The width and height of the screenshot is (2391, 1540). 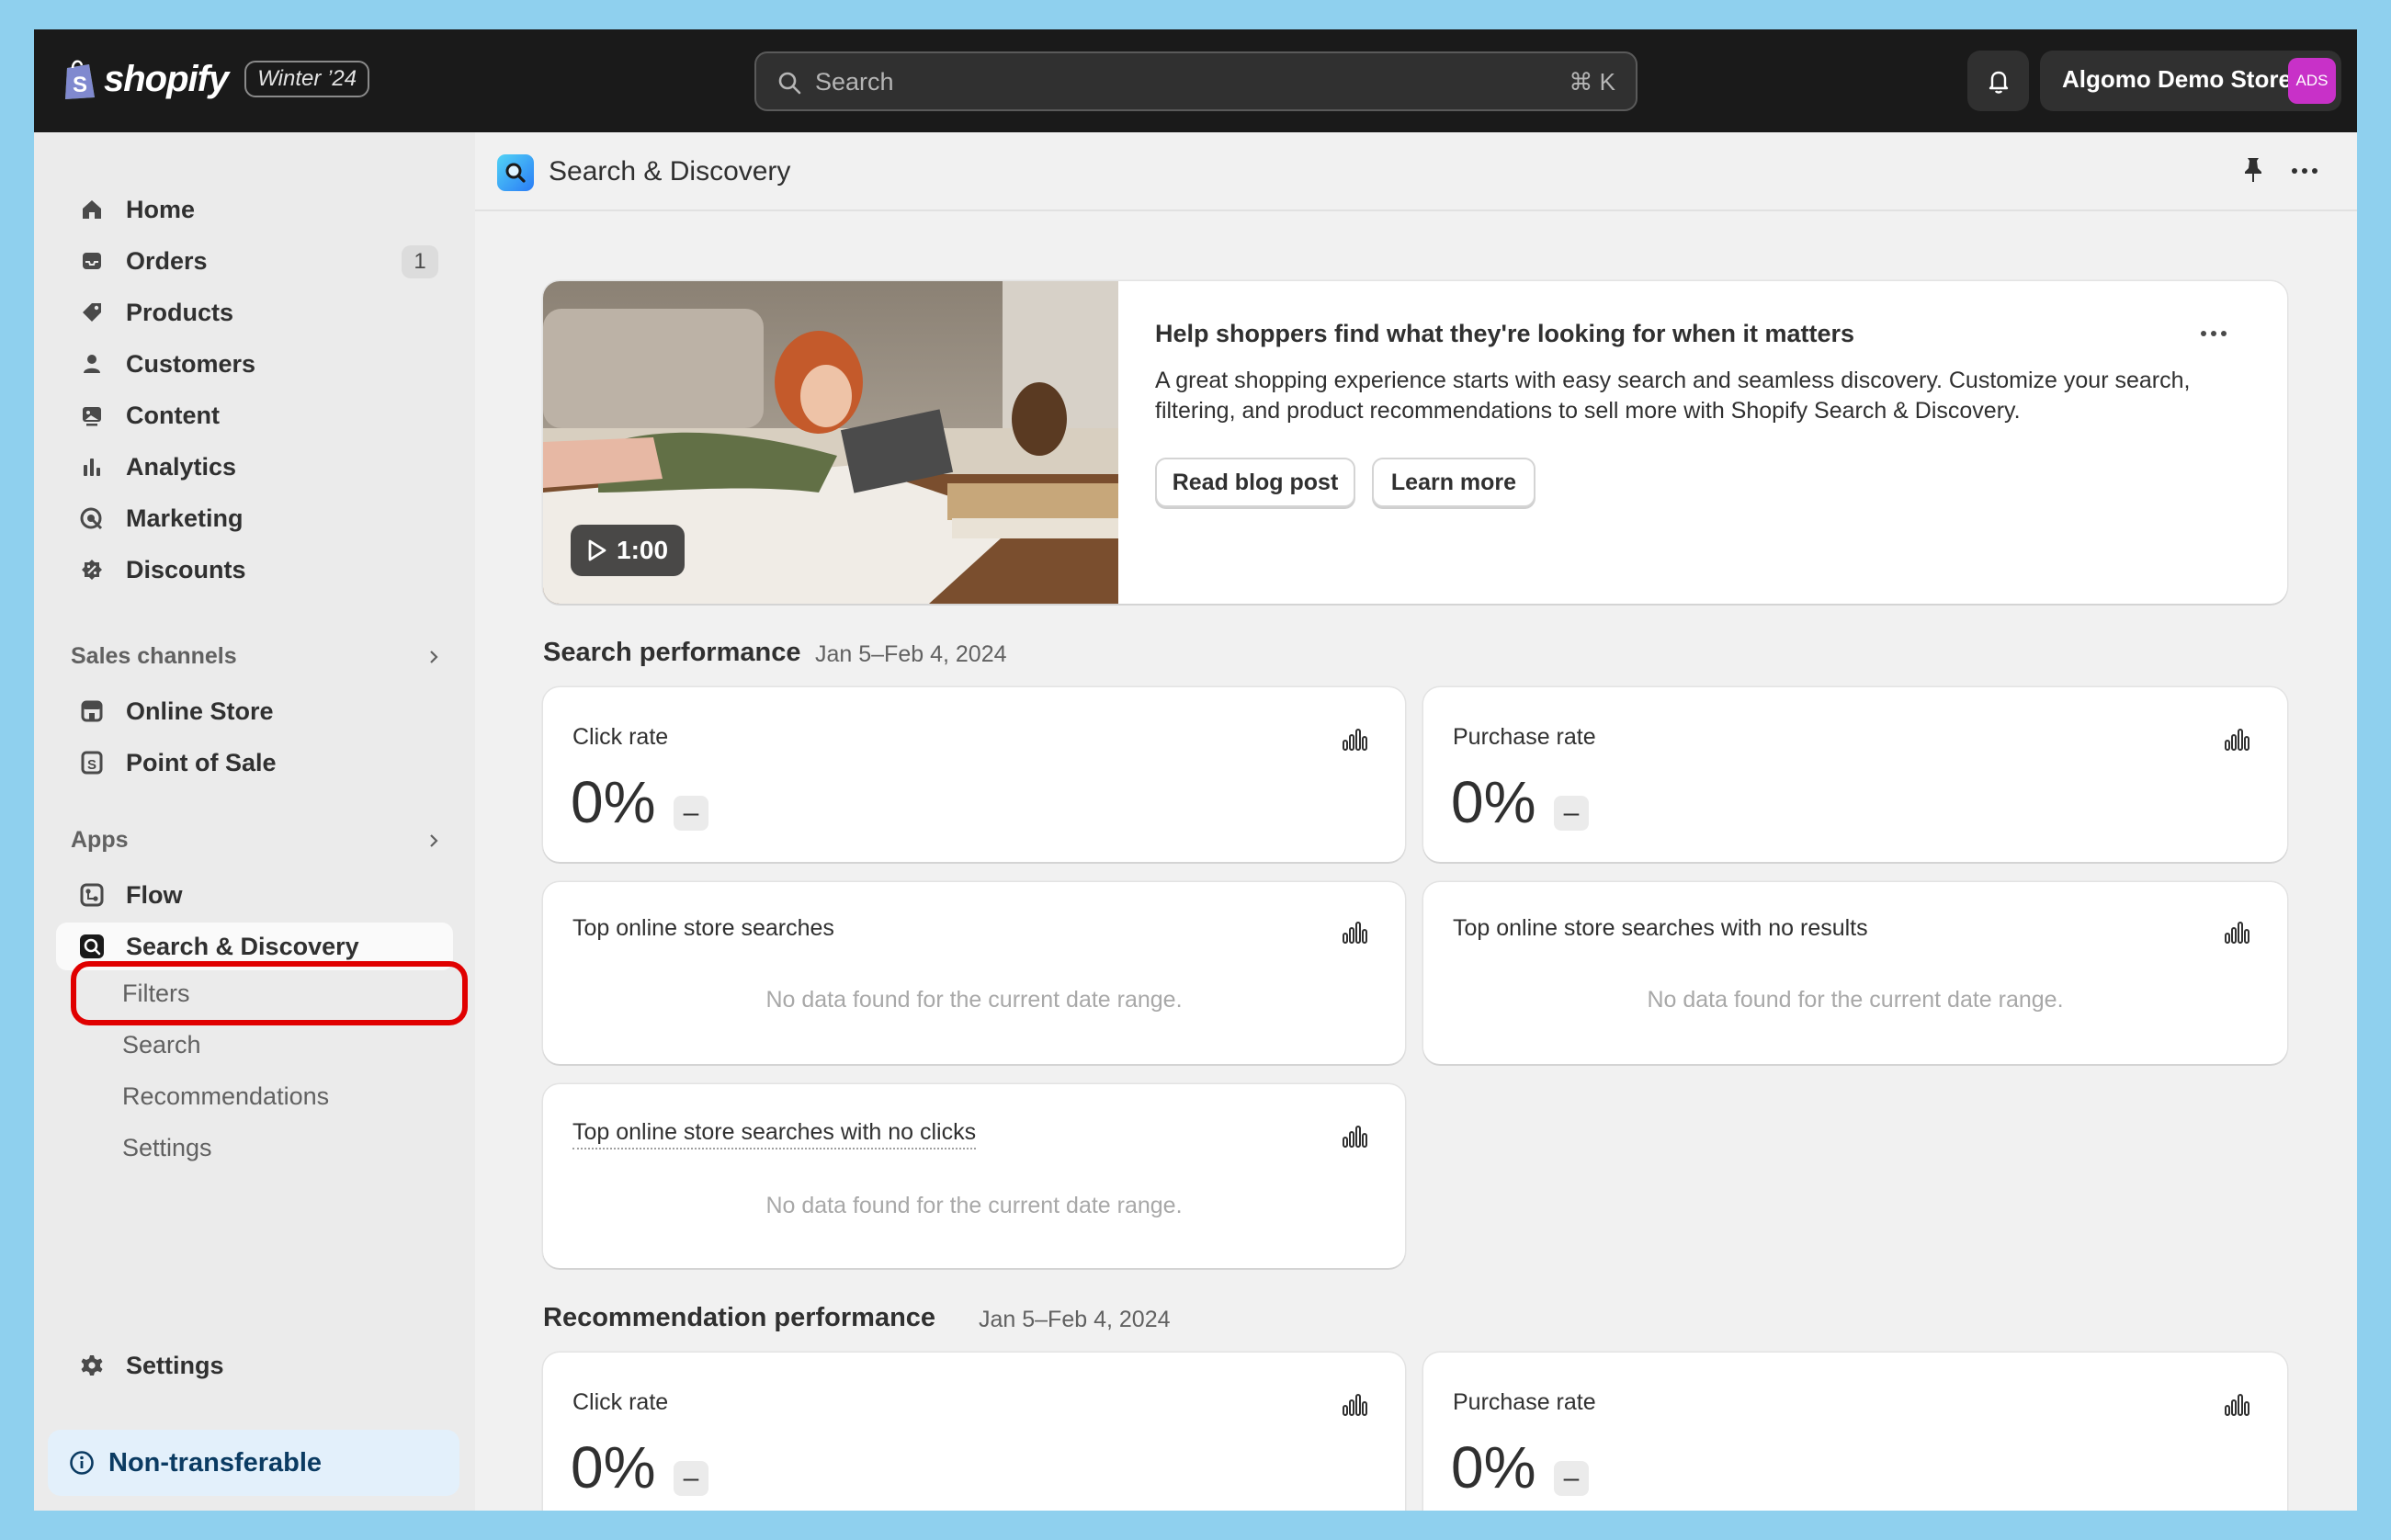 What do you see at coordinates (254, 467) in the screenshot?
I see `sidebar-item-analytics: Analytics` at bounding box center [254, 467].